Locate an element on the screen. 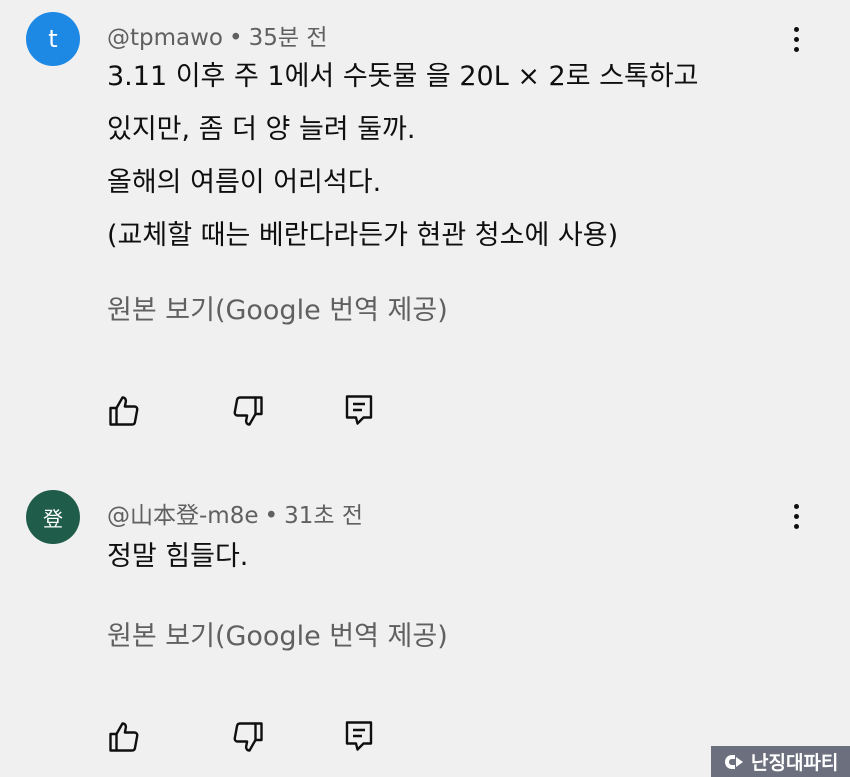 This screenshot has width=850, height=777. comment-line: 정말 힘들다. is located at coordinates (178, 556).